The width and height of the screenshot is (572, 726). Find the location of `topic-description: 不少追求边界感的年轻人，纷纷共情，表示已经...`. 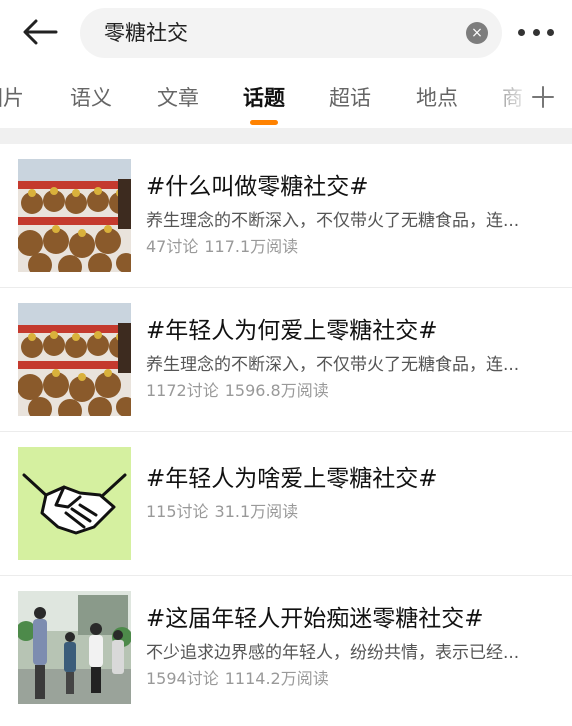

topic-description: 不少追求边界感的年轻人，纷纷共情，表示已经... is located at coordinates (333, 653).